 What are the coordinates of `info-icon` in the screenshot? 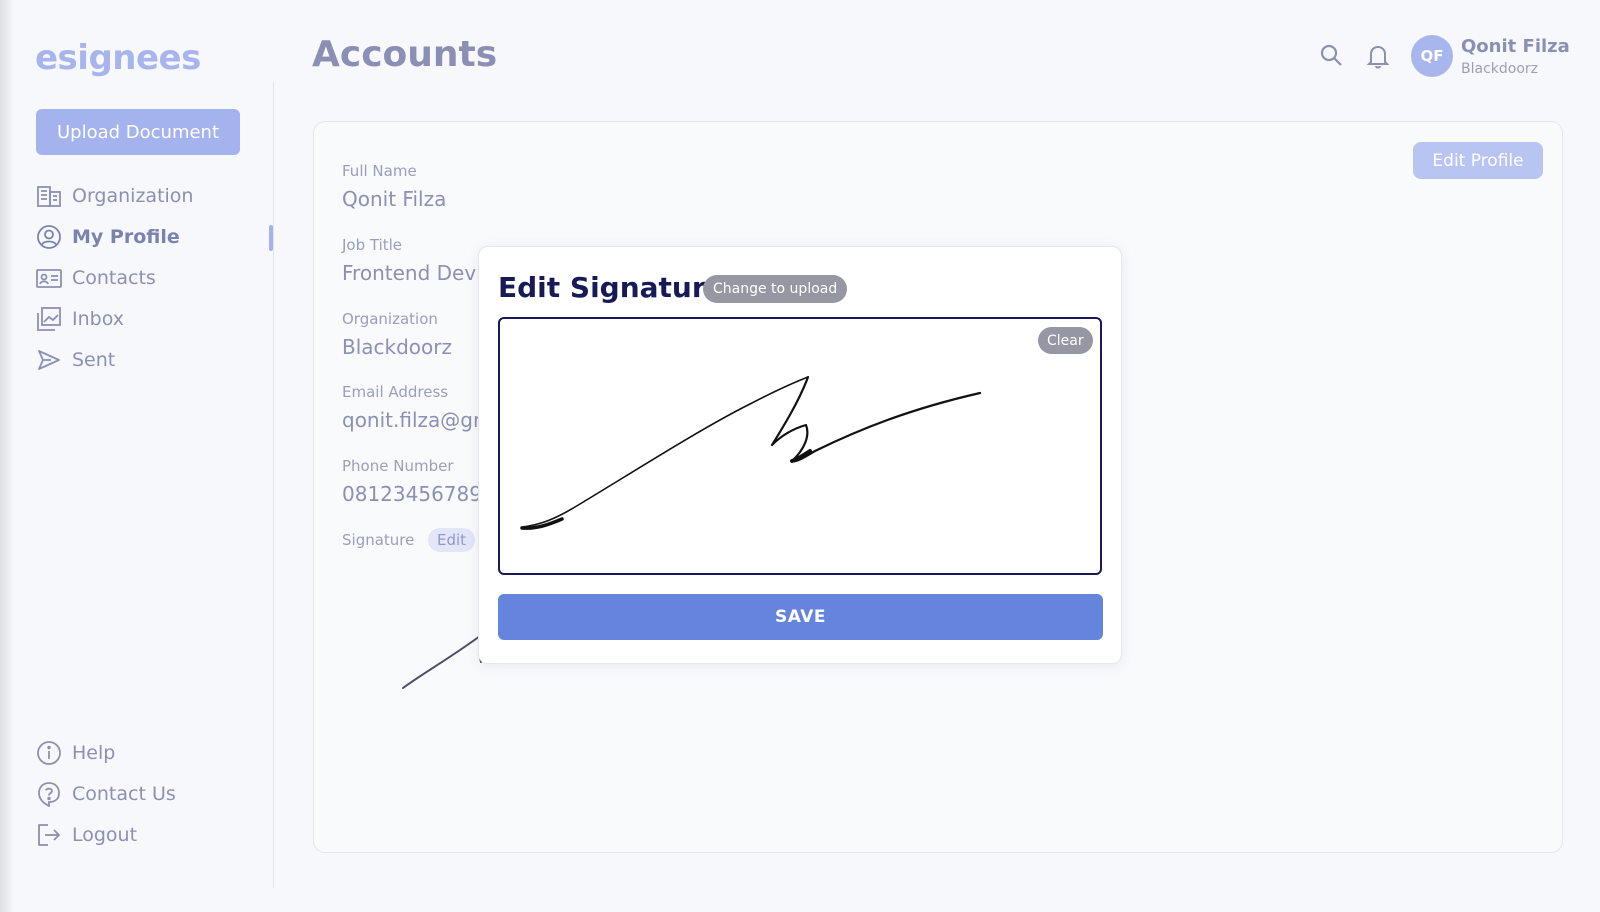 It's located at (49, 753).